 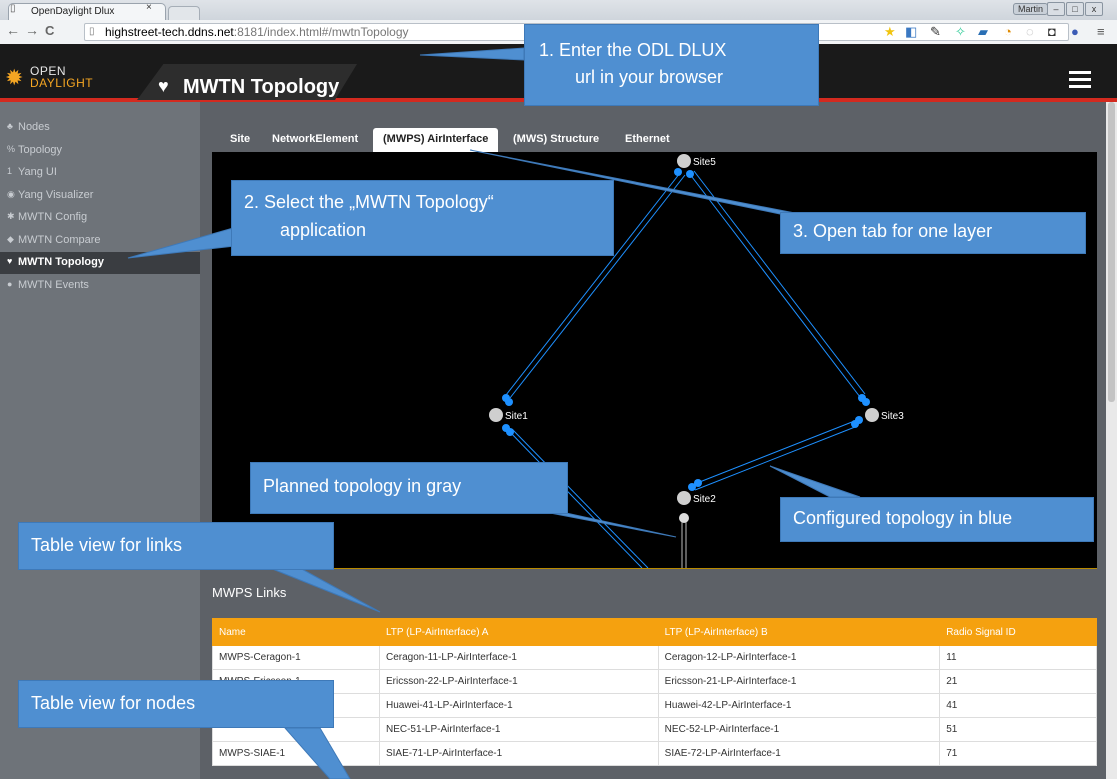 What do you see at coordinates (176, 704) in the screenshot?
I see `callout-nodes-table: Table view for nodes` at bounding box center [176, 704].